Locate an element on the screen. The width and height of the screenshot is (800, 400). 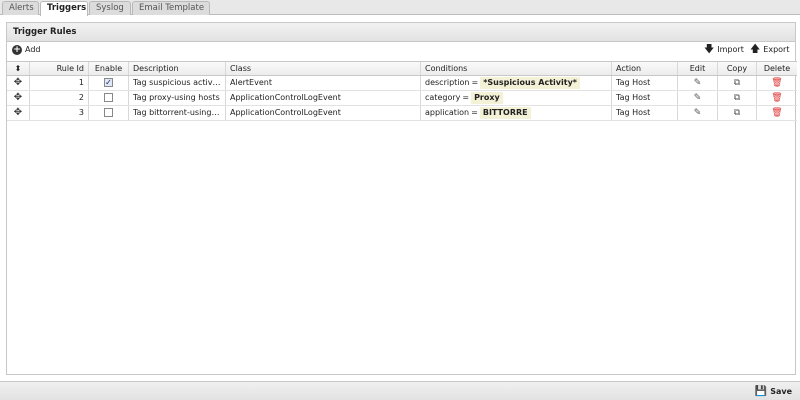
column-header-delete: Delete is located at coordinates (777, 68).